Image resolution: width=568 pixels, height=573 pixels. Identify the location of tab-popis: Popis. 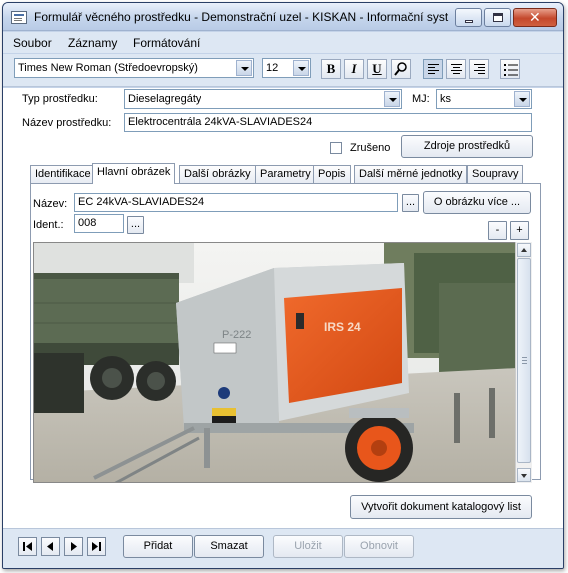
(332, 174).